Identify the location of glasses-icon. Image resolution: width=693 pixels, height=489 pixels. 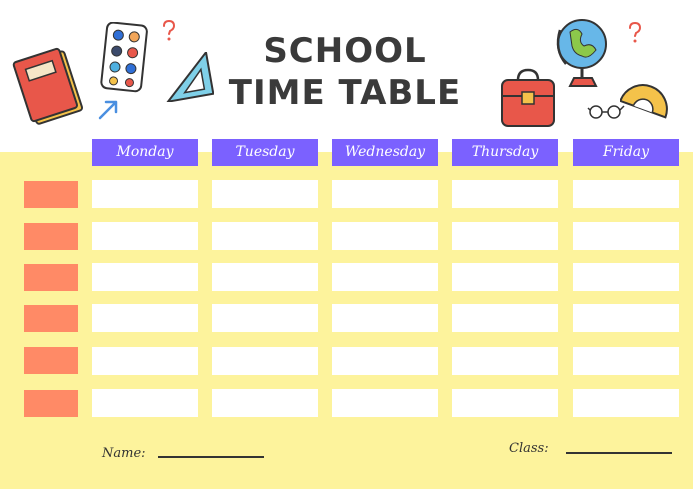
(606, 112).